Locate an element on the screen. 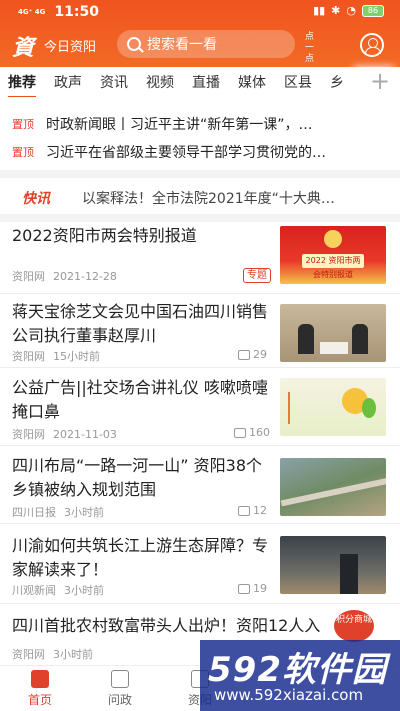 Image resolution: width=400 pixels, height=711 pixels. leaf-figure is located at coordinates (369, 408).